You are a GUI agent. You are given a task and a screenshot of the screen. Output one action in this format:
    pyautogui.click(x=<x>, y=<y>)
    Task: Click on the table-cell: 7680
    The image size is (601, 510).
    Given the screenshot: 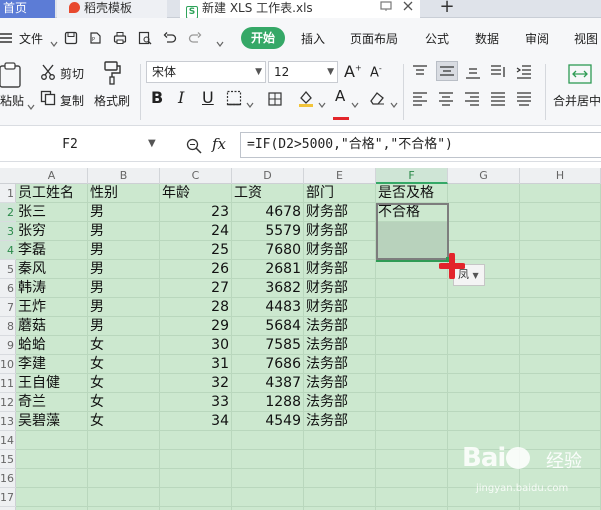 What is the action you would take?
    pyautogui.click(x=268, y=250)
    